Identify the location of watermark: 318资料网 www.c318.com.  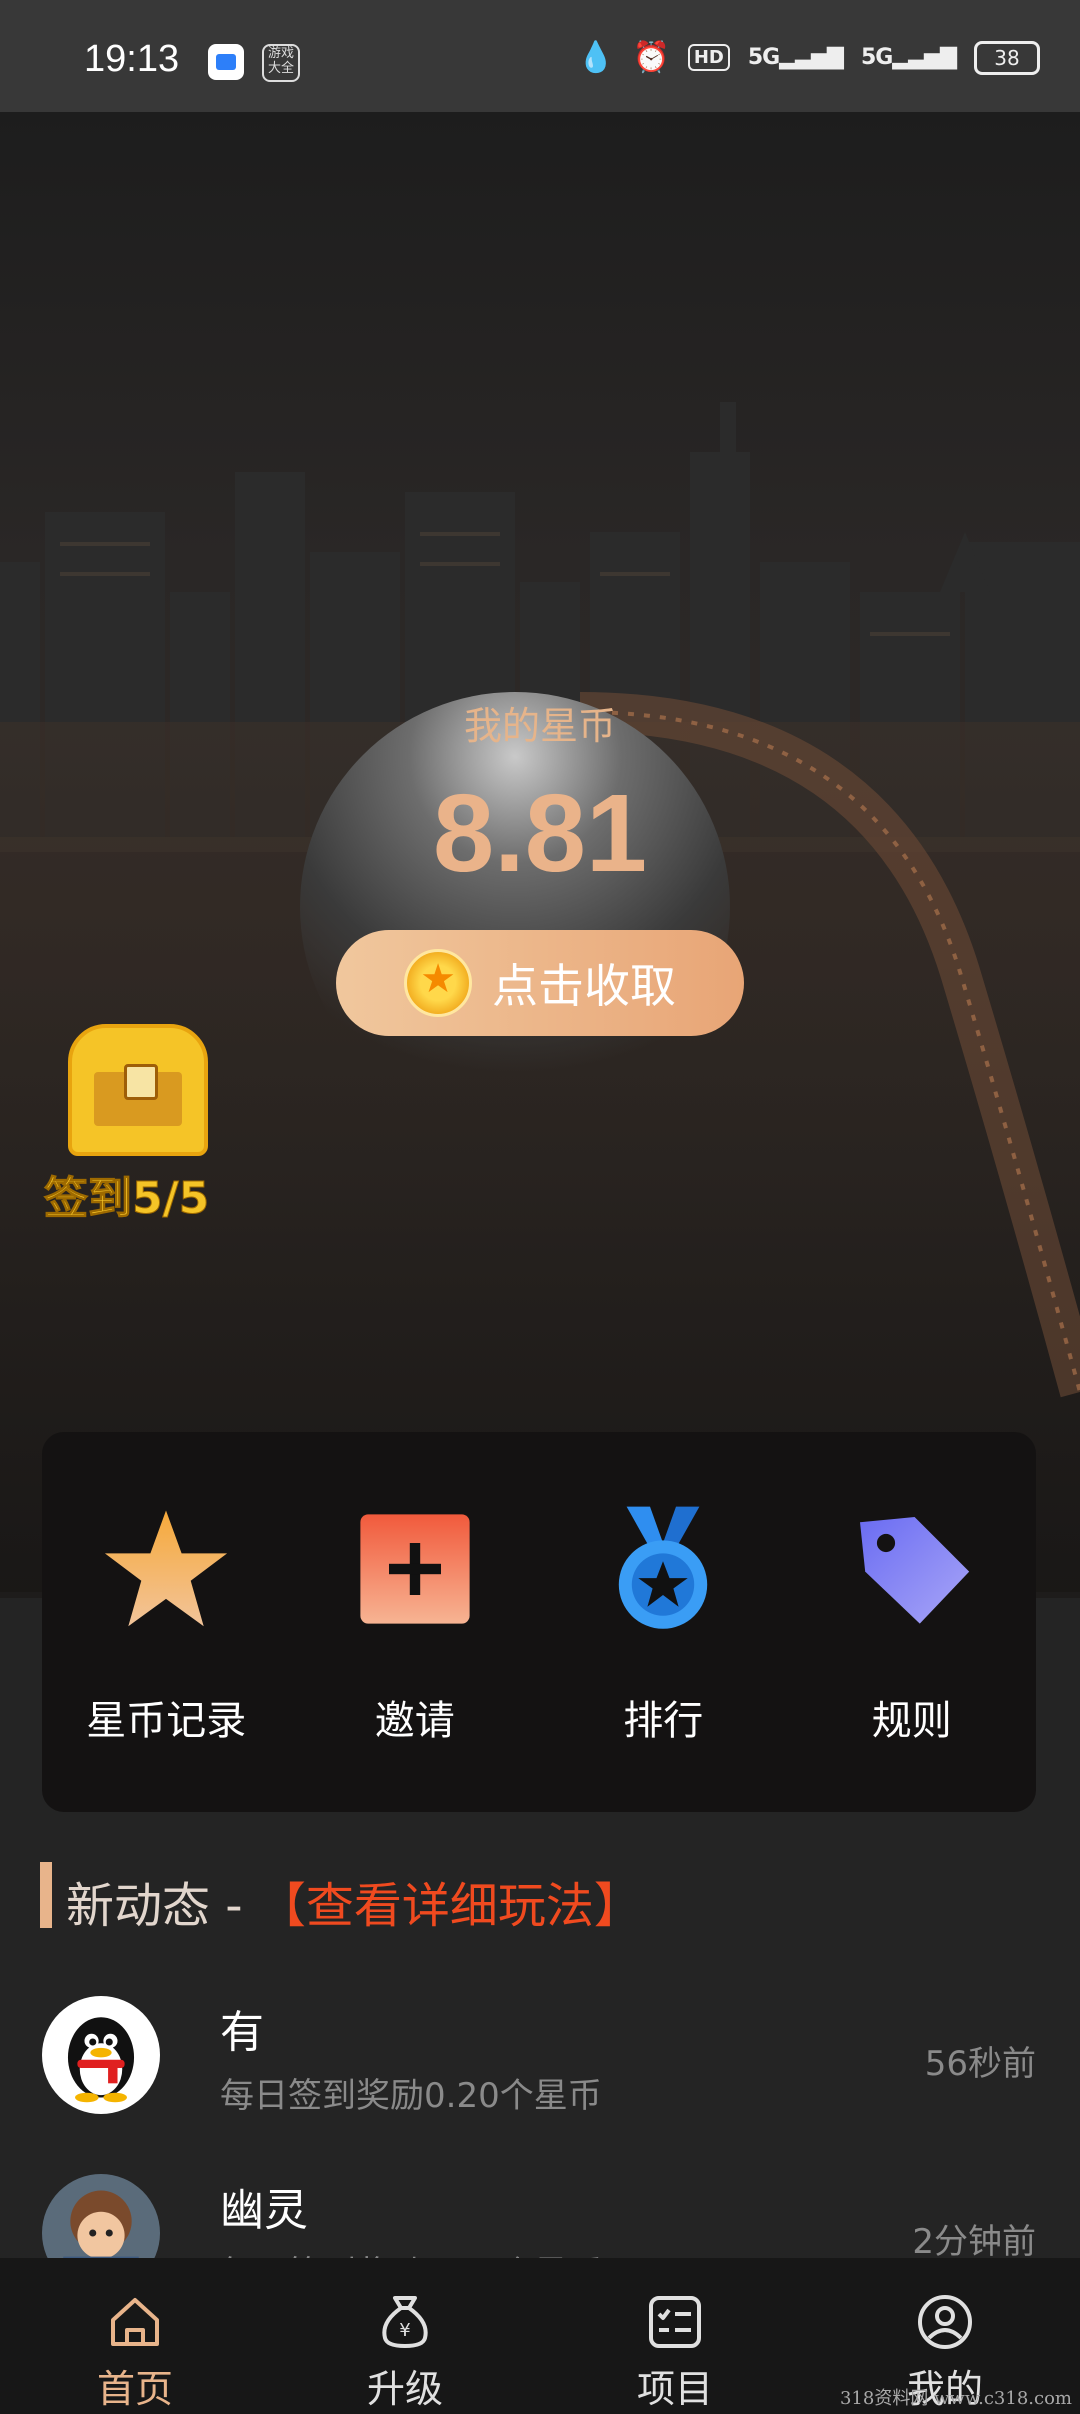
(955, 2398).